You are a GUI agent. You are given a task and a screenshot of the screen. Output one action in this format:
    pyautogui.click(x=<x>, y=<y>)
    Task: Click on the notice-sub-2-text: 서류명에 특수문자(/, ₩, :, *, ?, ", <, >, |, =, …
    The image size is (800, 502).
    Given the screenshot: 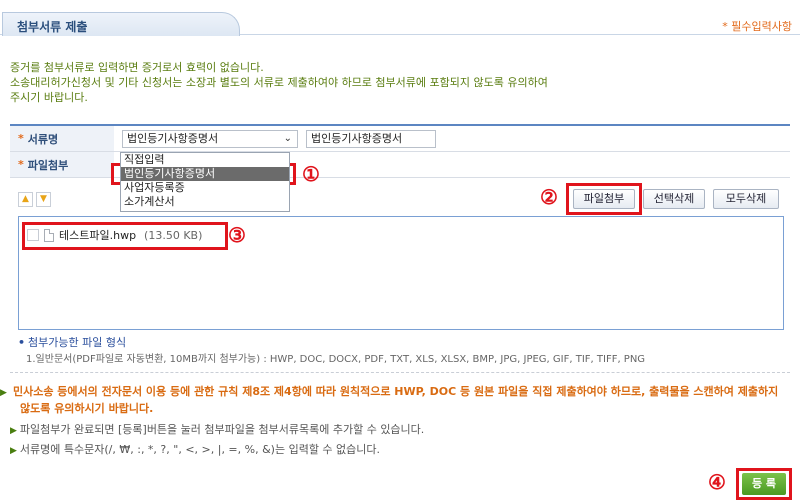 What is the action you would take?
    pyautogui.click(x=200, y=449)
    